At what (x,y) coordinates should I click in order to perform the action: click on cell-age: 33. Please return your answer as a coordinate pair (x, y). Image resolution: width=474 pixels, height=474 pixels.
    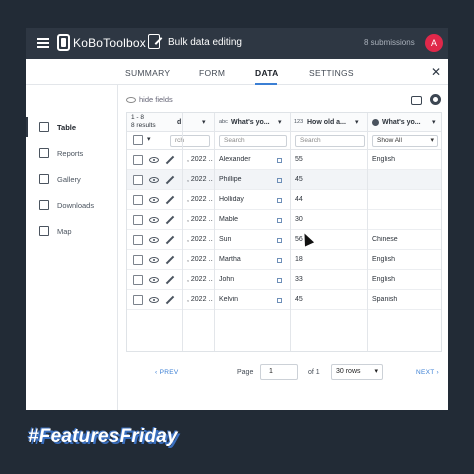
    Looking at the image, I should click on (325, 279).